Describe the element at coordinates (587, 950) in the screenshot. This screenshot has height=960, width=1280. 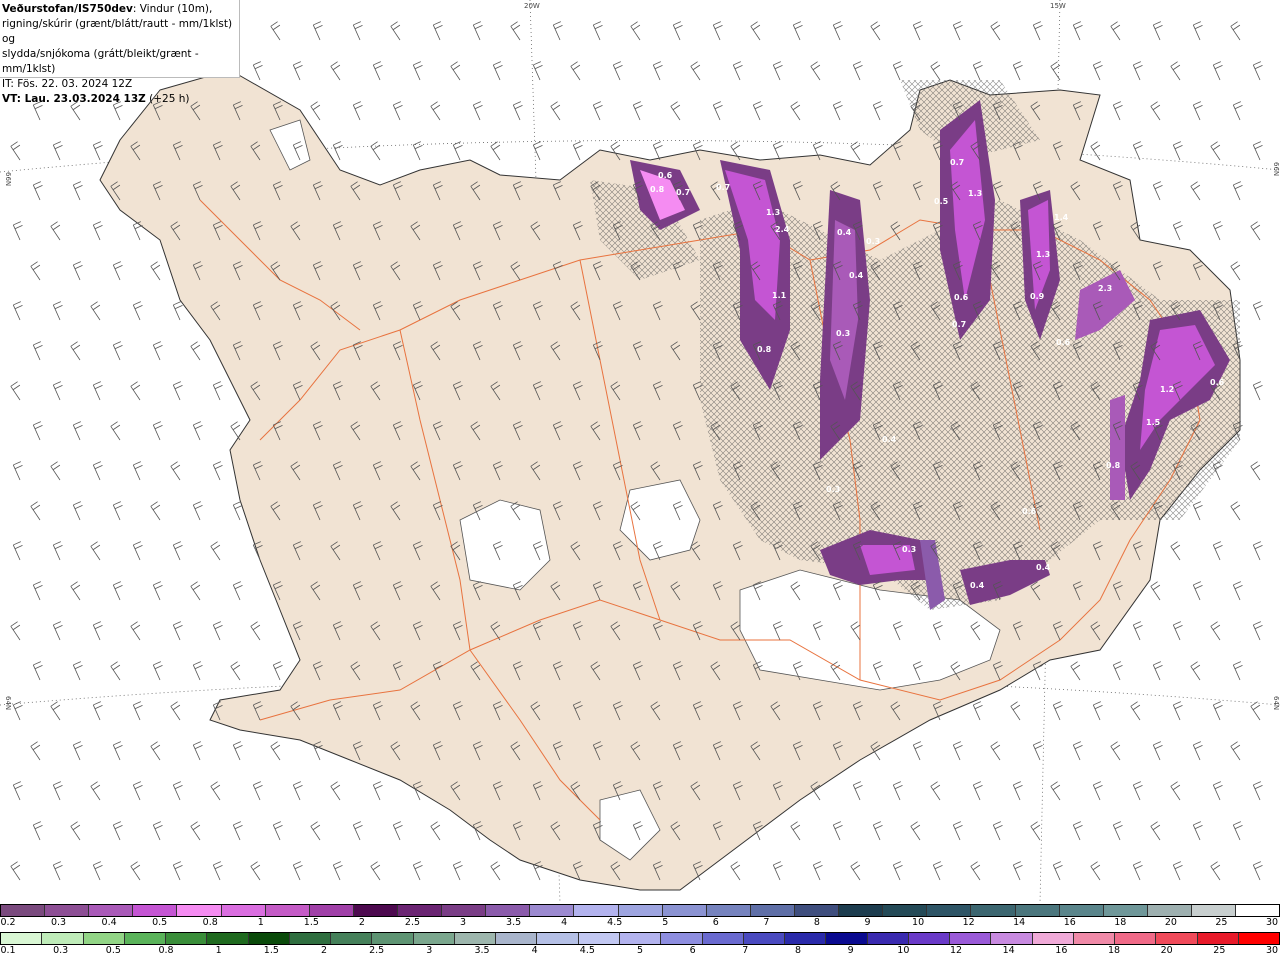
I see `legend-label: 4.5` at that location.